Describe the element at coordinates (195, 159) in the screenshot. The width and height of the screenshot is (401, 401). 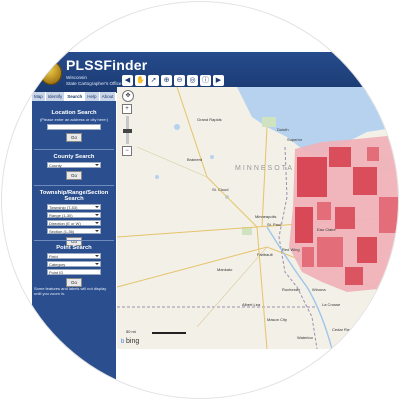
I see `city-label: Brainerd` at that location.